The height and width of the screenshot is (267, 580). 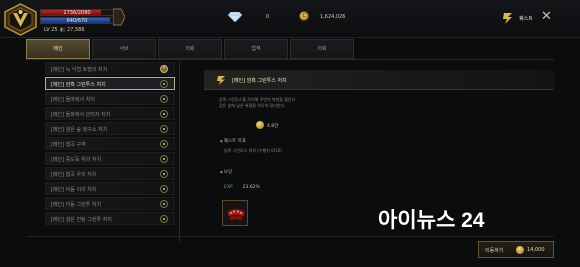 What do you see at coordinates (119, 17) in the screenshot?
I see `bar-cap-ornament-icon` at bounding box center [119, 17].